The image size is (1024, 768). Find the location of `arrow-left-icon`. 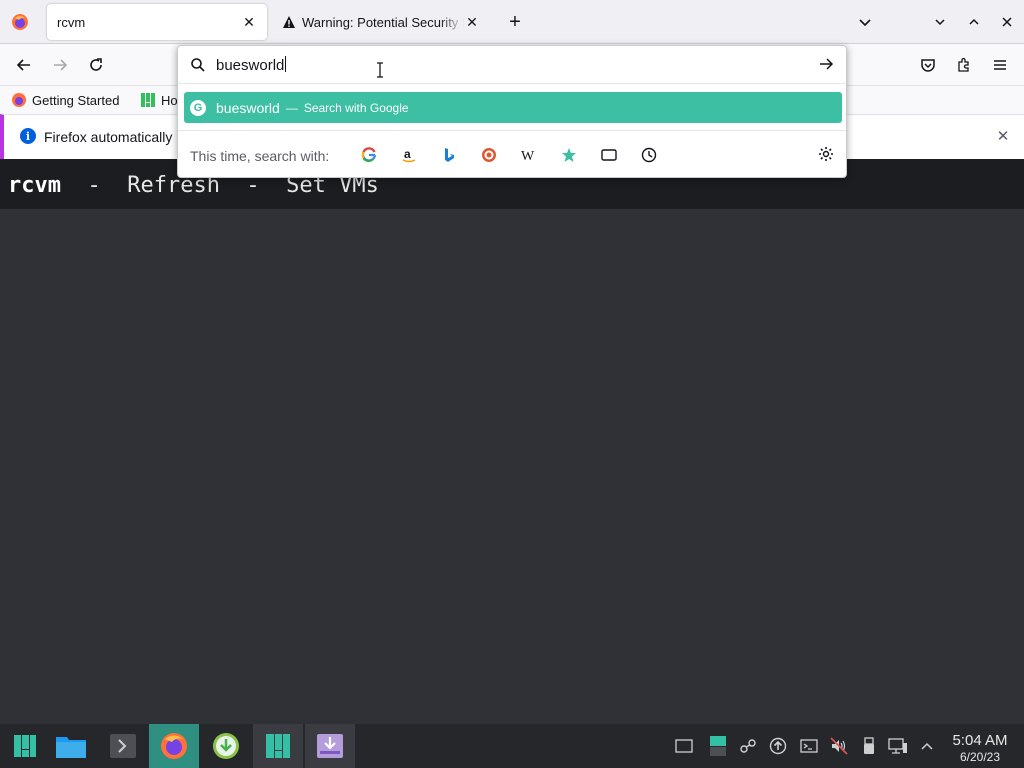

arrow-left-icon is located at coordinates (23, 65).